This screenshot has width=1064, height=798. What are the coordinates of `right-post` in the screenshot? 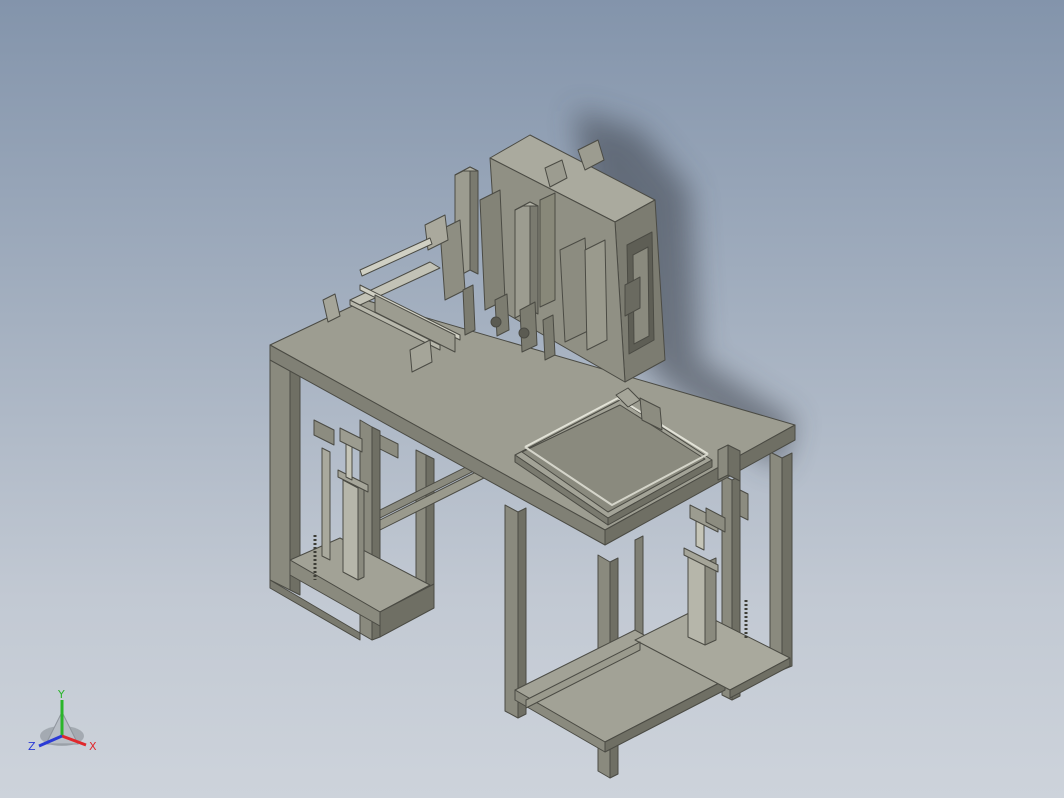 It's located at (729, 463).